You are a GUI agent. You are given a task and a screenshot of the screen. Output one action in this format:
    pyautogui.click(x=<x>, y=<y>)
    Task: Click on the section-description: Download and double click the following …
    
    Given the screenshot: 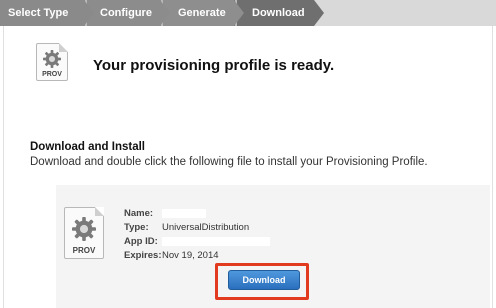 What is the action you would take?
    pyautogui.click(x=229, y=162)
    